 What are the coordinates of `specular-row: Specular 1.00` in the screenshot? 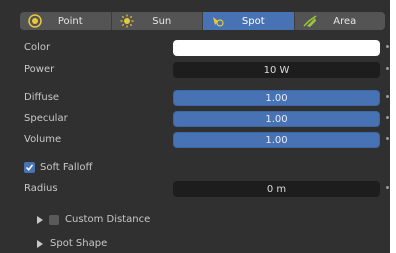 It's located at (195, 119).